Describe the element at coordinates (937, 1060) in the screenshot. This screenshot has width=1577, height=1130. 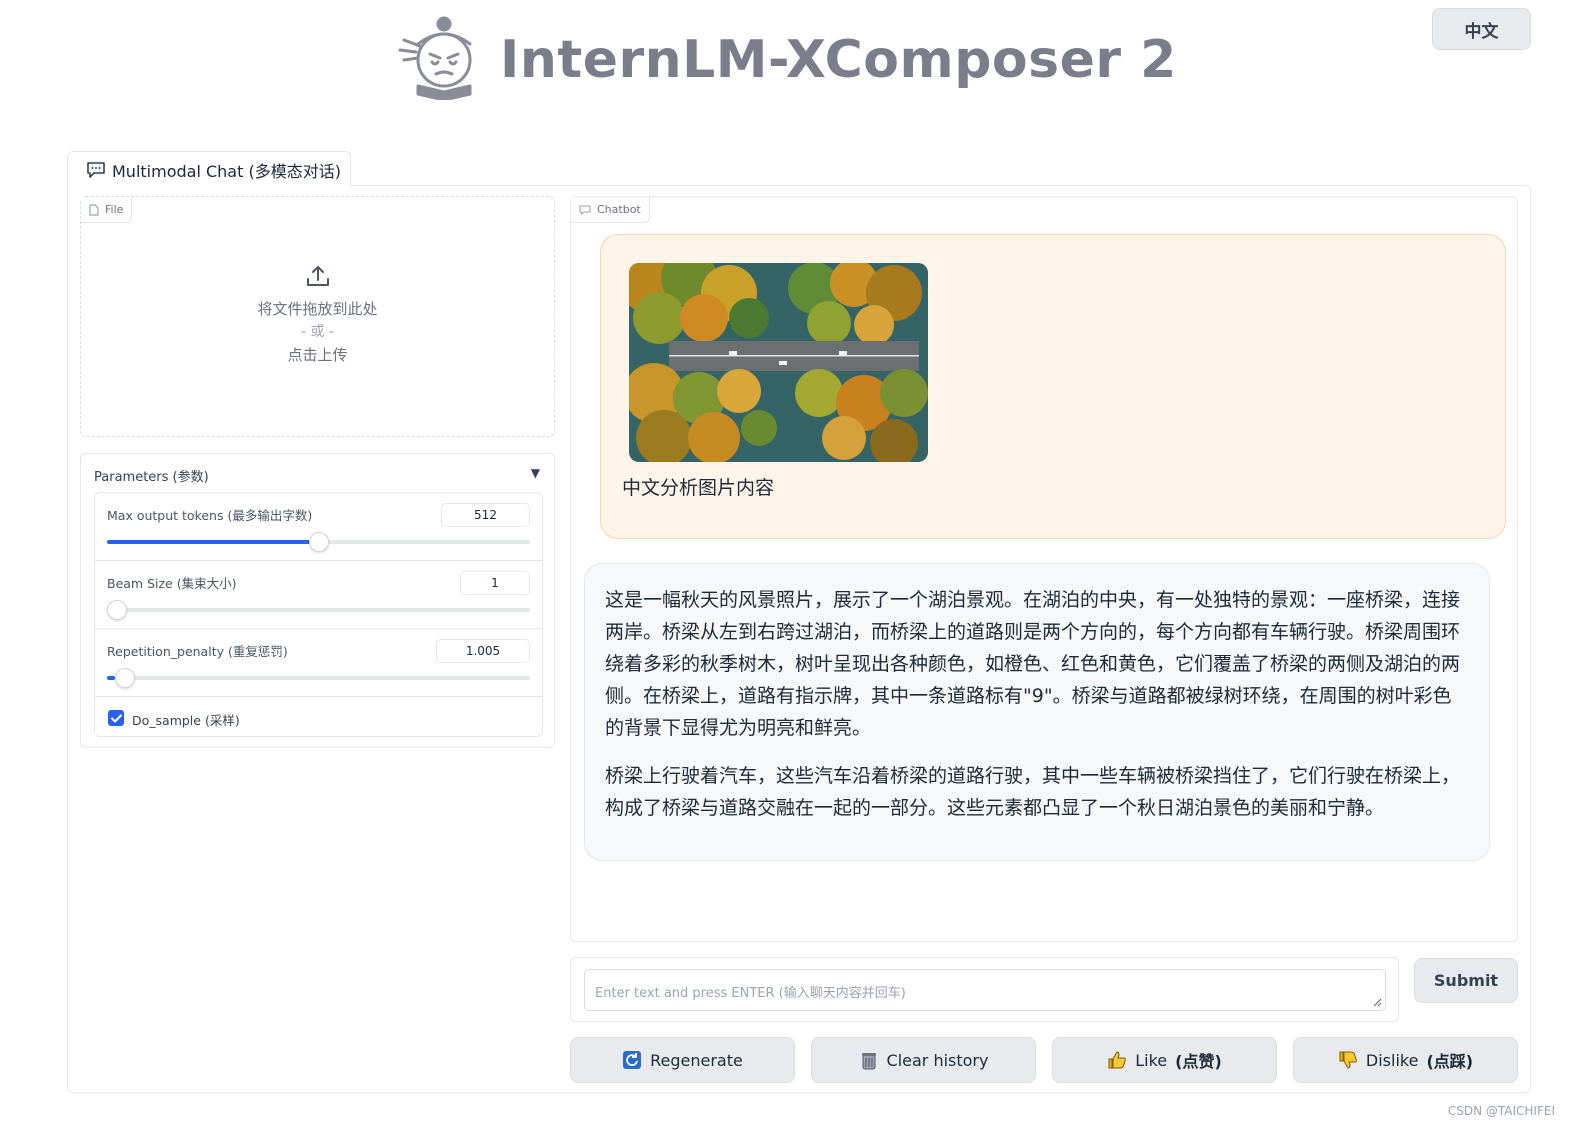
I see `clear-history-label: Clear history` at that location.